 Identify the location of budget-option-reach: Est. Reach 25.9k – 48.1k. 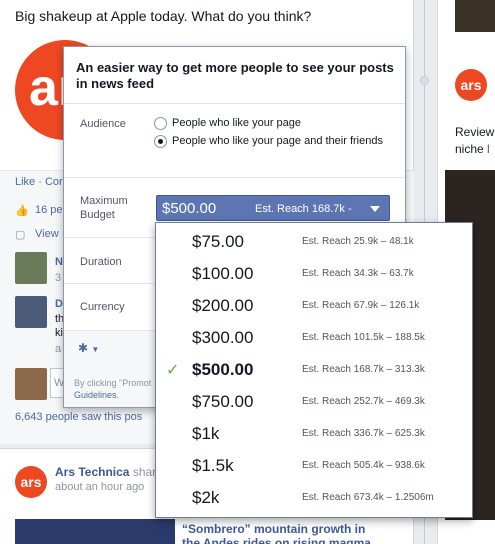
(358, 241).